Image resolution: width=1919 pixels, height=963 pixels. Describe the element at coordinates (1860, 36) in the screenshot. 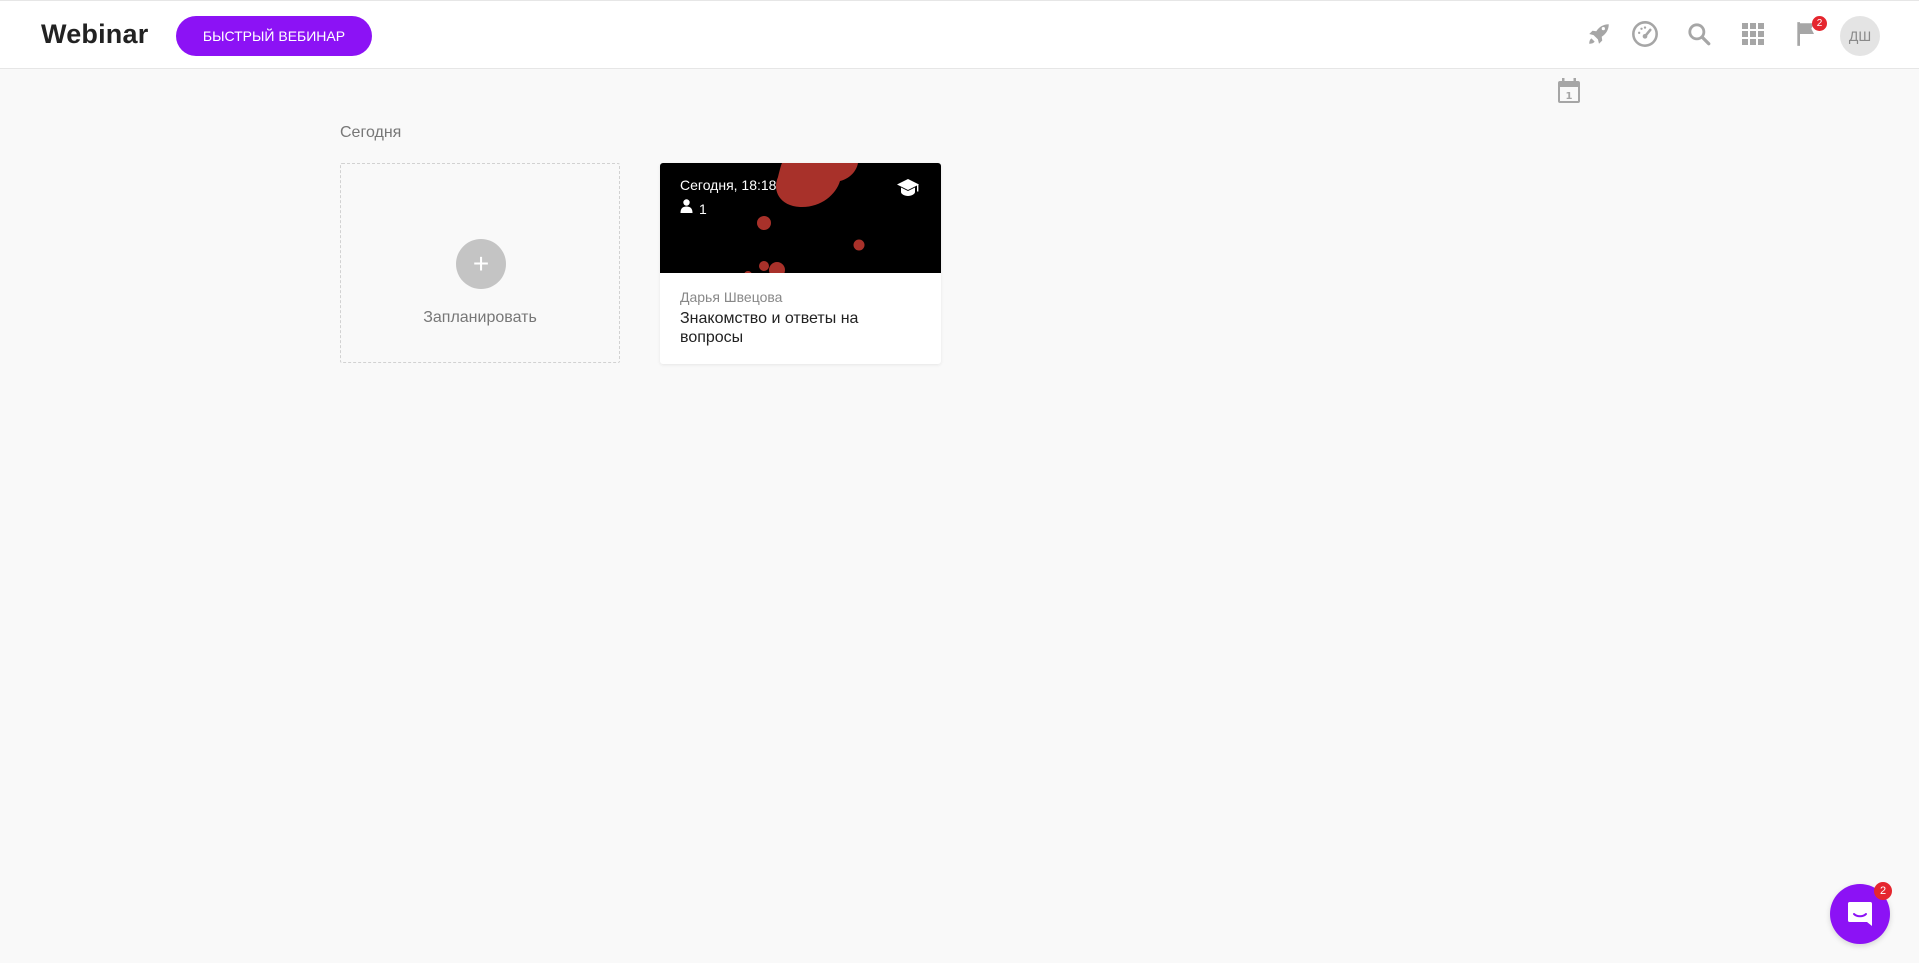

I see `user-avatar: ДШ` at that location.